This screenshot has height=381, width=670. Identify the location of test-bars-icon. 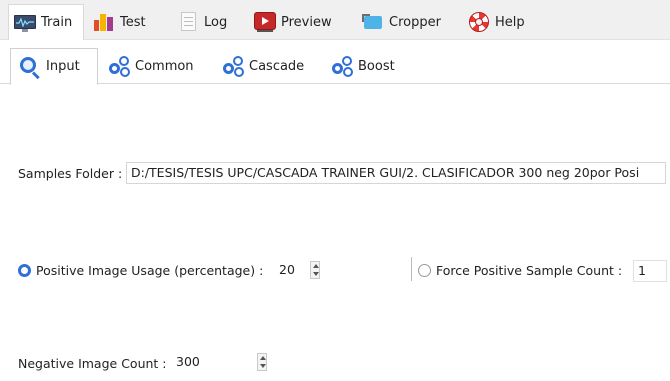
(104, 22).